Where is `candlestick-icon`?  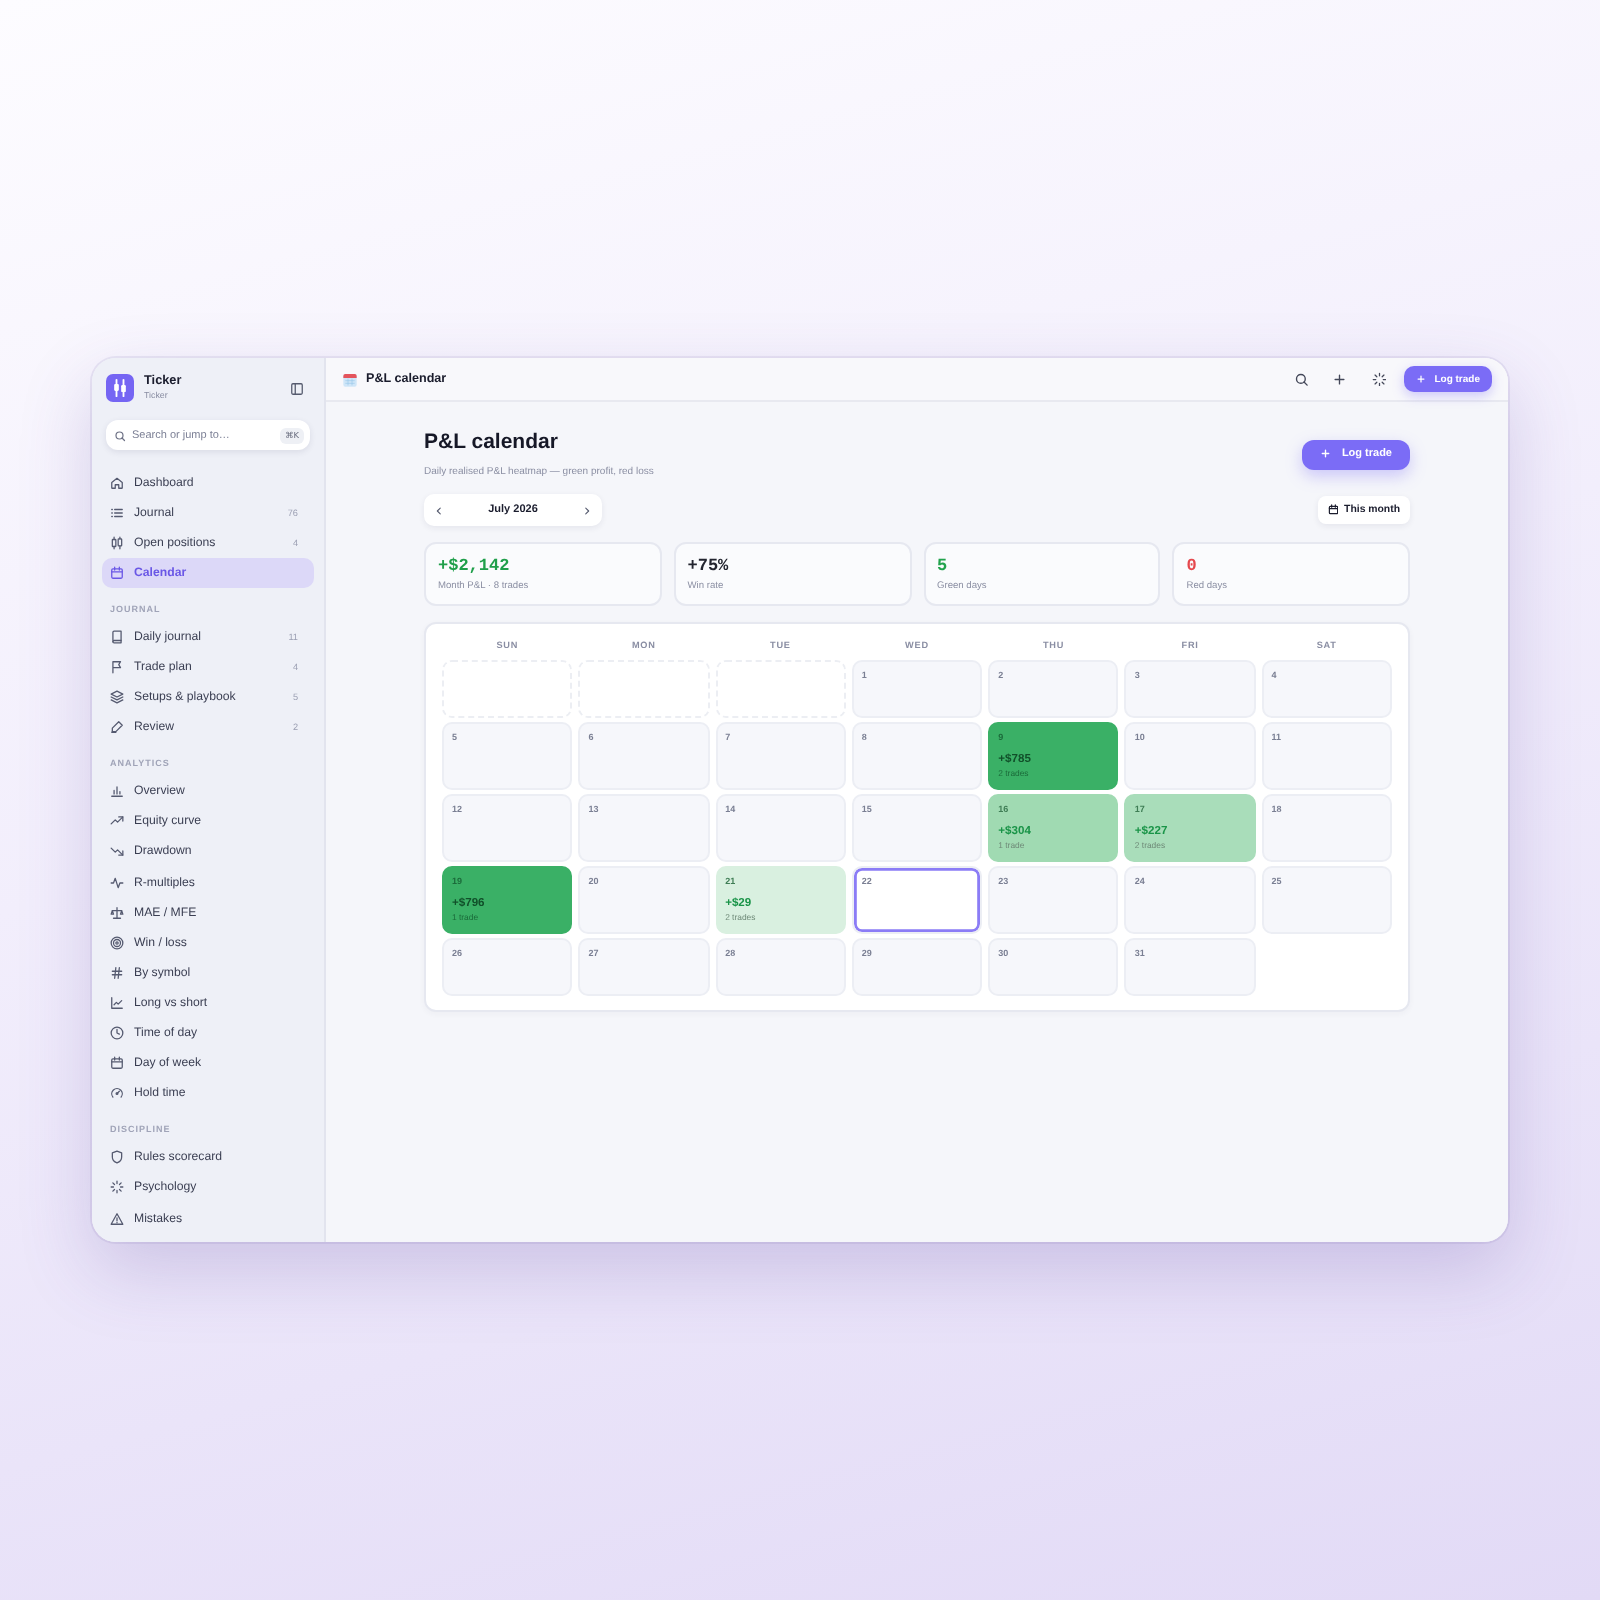 candlestick-icon is located at coordinates (117, 542).